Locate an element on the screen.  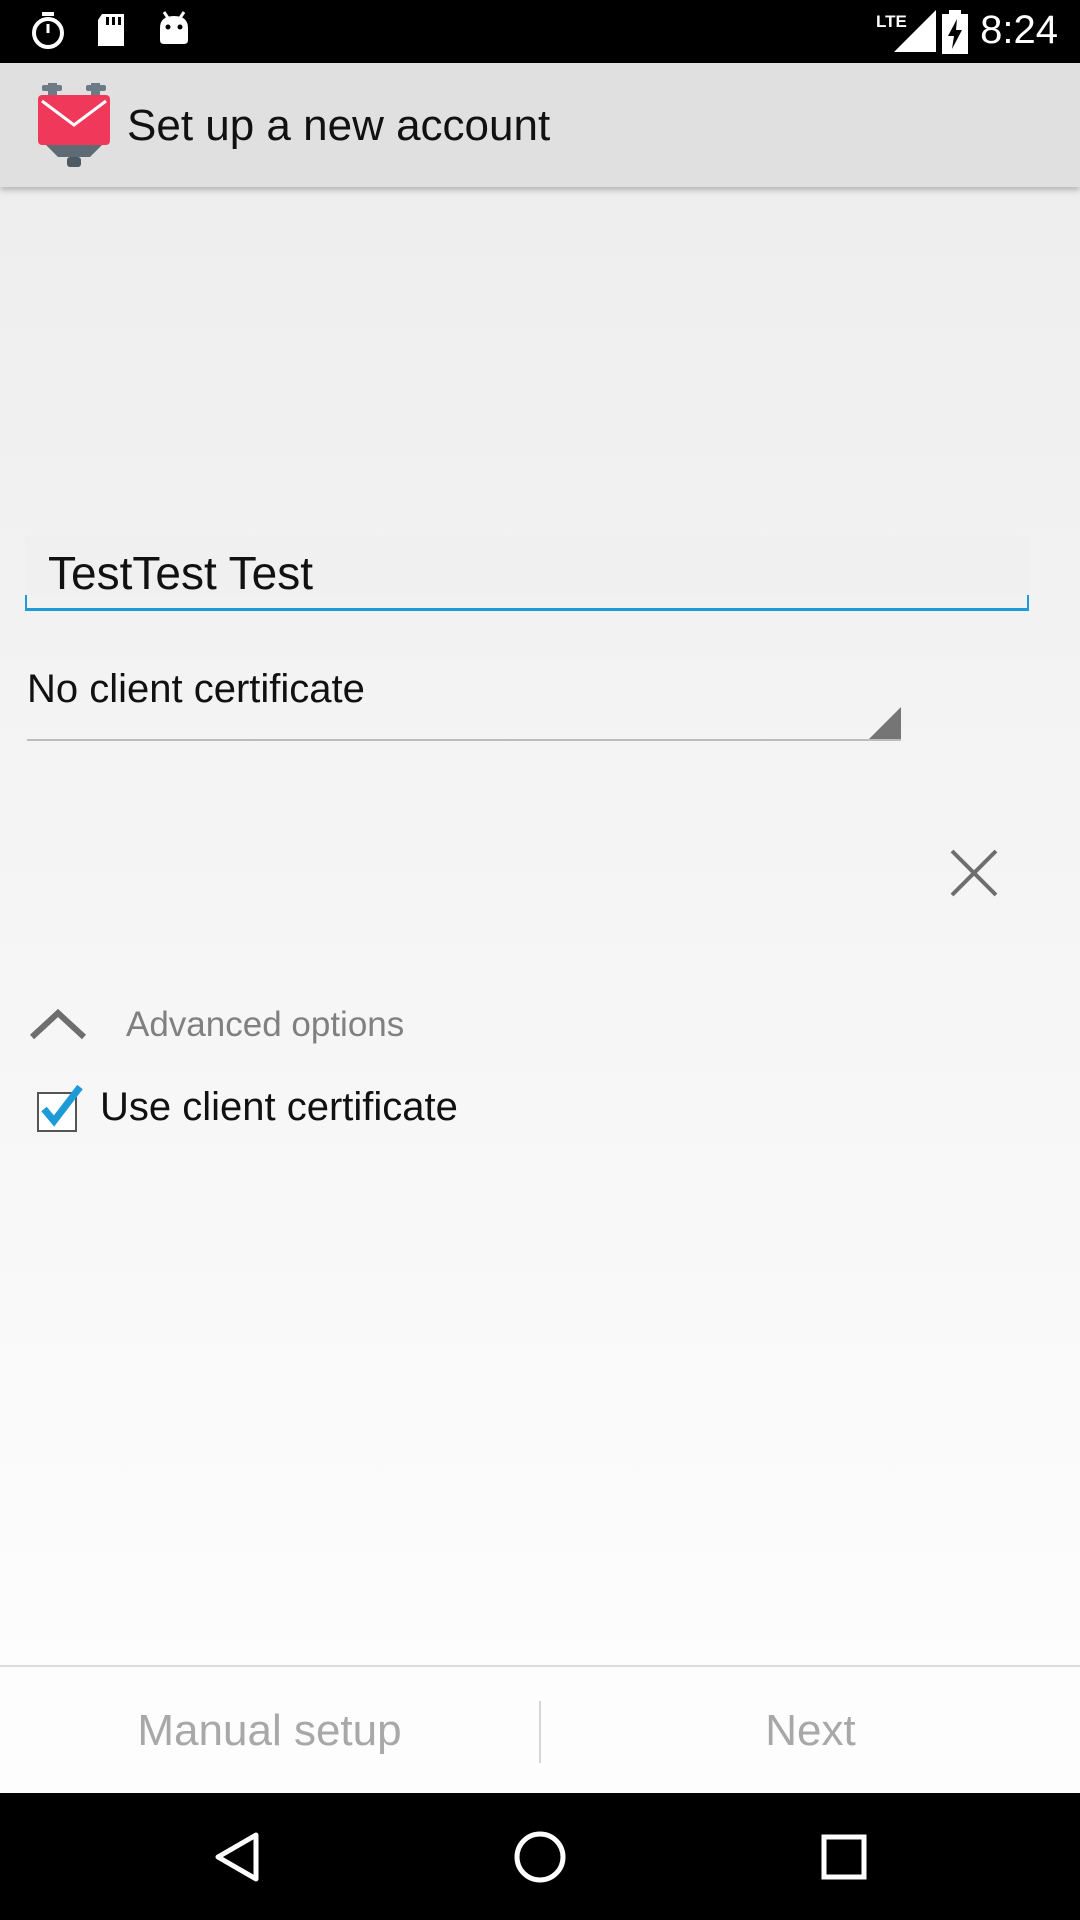
navigation-bar is located at coordinates (540, 1856).